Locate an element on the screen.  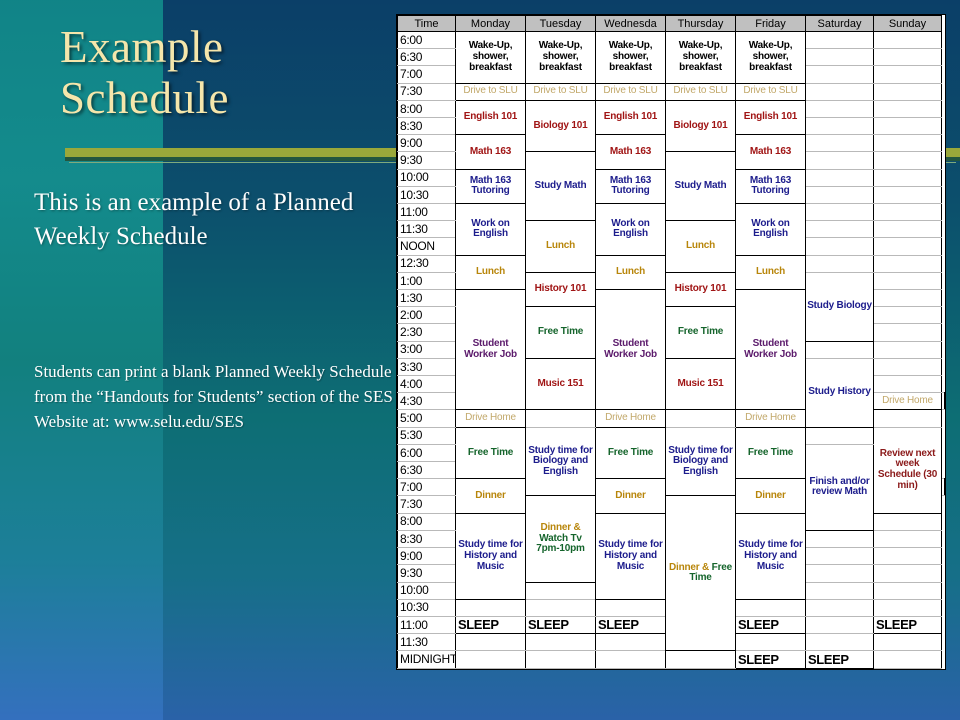
schedule-entry-friday: Dinner & Free Time is located at coordinates (700, 573).